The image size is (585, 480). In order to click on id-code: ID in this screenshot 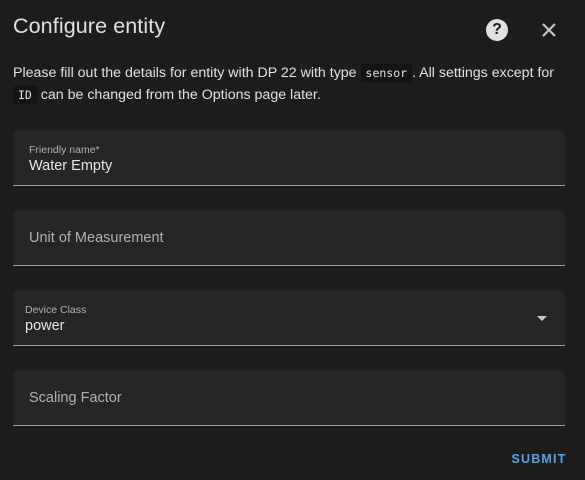, I will do `click(25, 95)`.